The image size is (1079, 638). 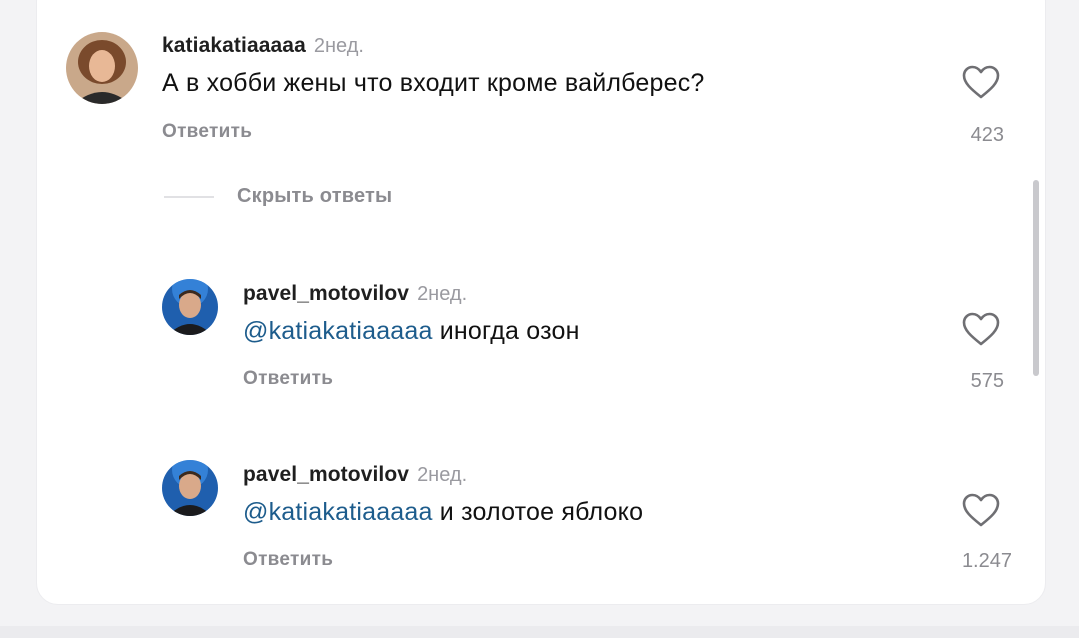 I want to click on comment-meta: katiakatiaaaaa 2нед., so click(x=263, y=46).